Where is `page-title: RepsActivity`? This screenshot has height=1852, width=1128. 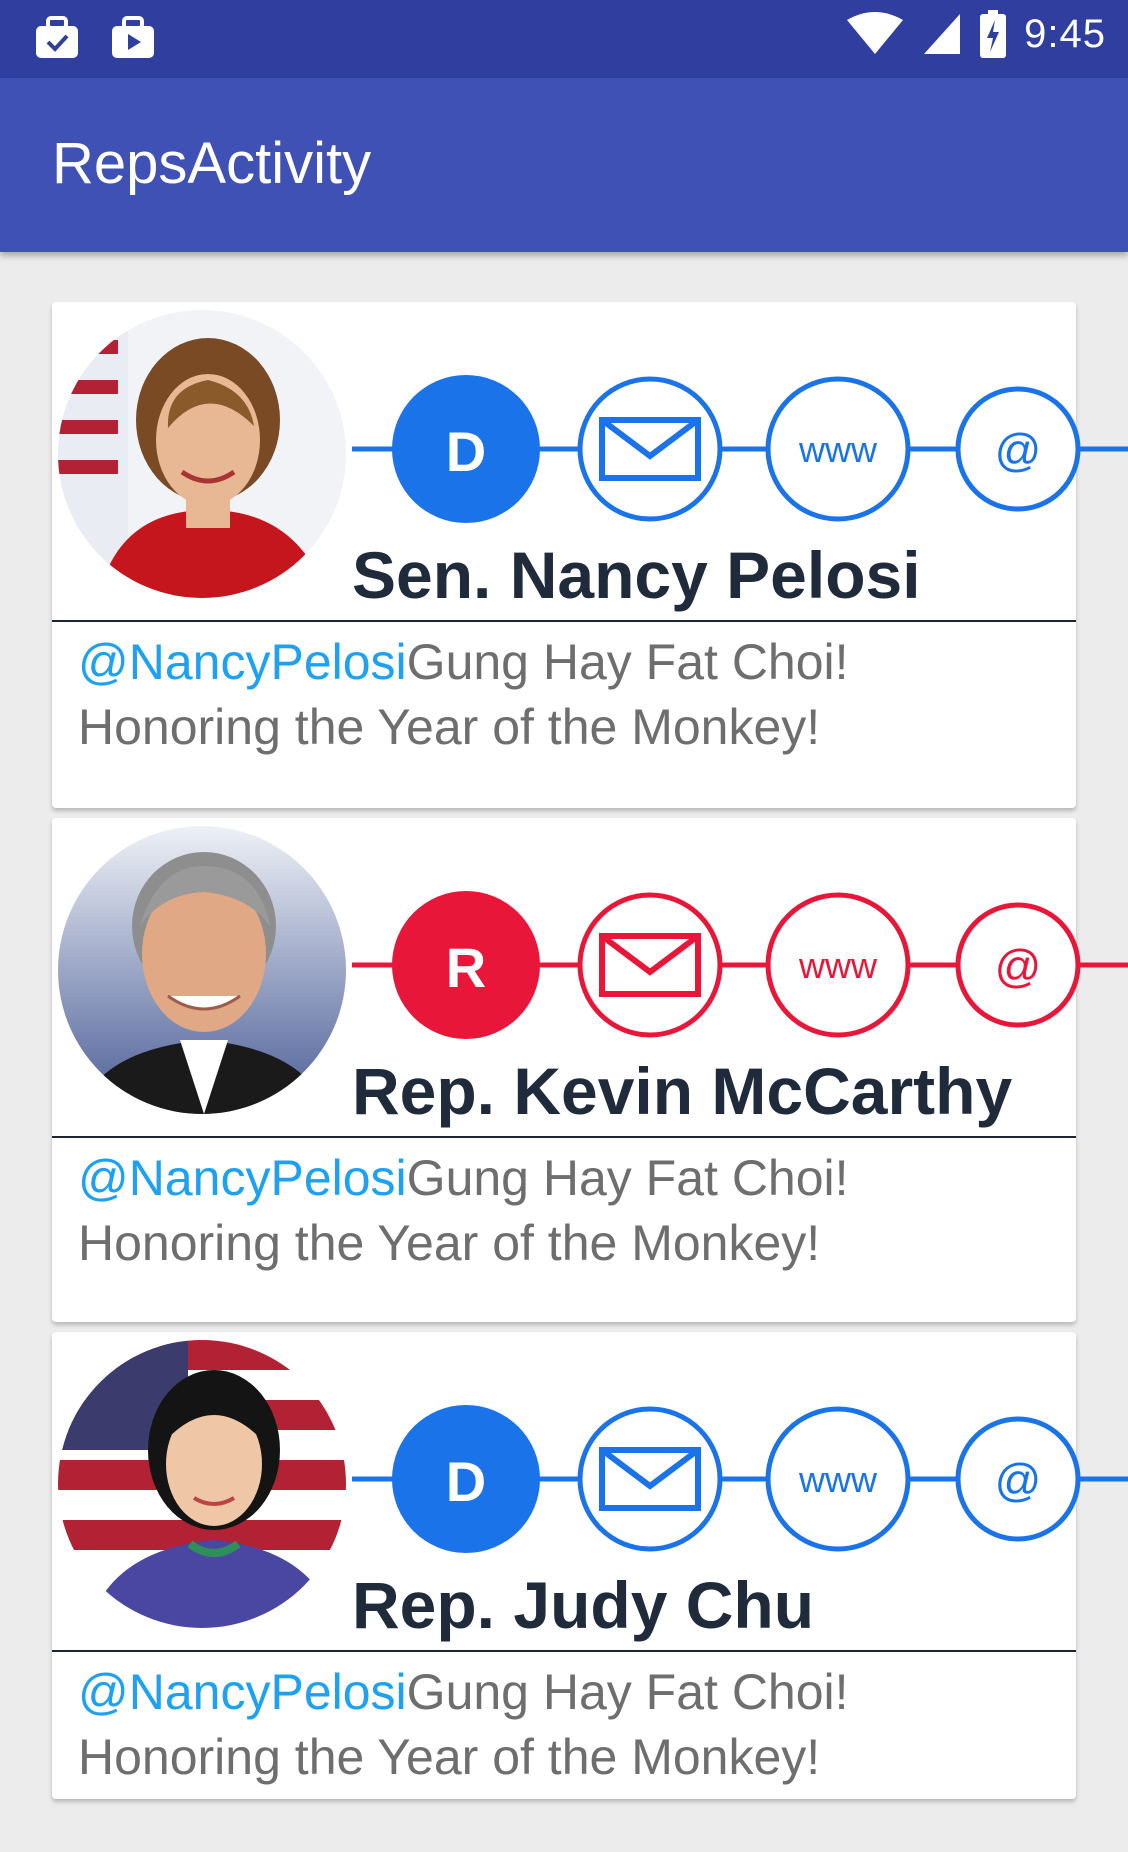
page-title: RepsActivity is located at coordinates (212, 163).